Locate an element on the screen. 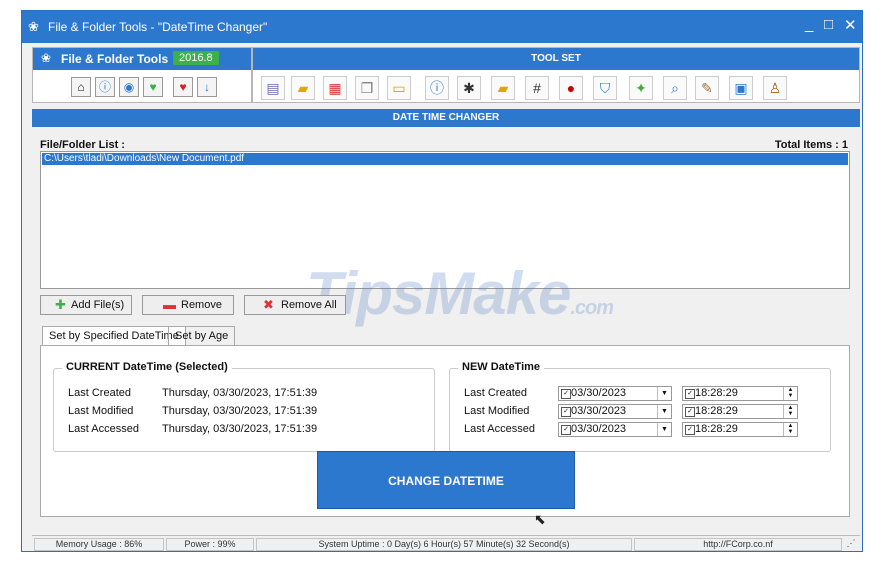 The height and width of the screenshot is (564, 870). mouse-cursor-icon: ⬉ is located at coordinates (540, 519).